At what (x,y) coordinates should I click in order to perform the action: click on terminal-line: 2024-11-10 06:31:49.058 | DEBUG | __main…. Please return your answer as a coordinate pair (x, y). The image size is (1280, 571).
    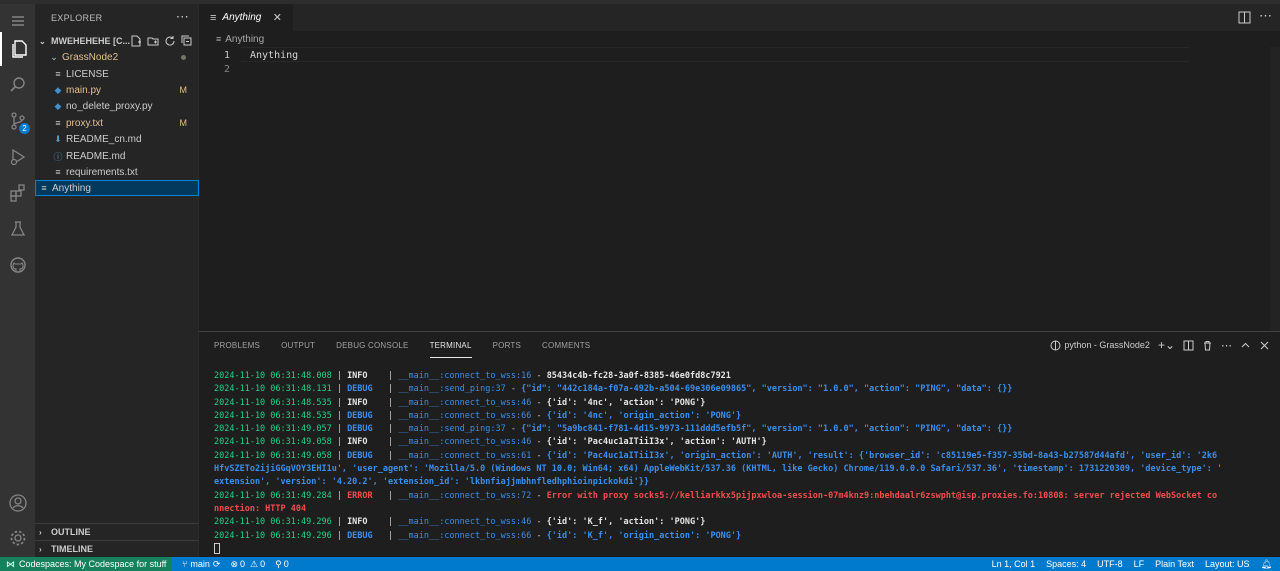
    Looking at the image, I should click on (736, 456).